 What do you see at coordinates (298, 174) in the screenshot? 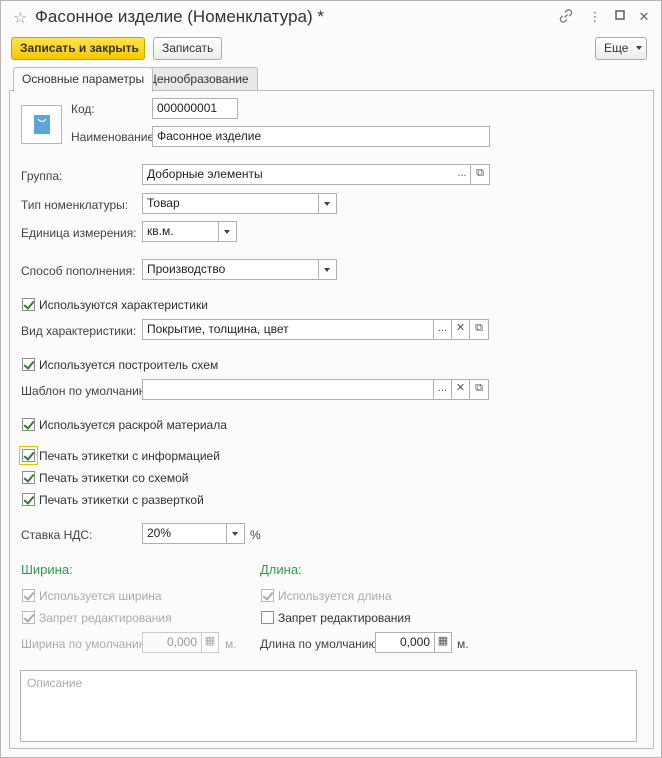
I see `group-input: Доборные элементы` at bounding box center [298, 174].